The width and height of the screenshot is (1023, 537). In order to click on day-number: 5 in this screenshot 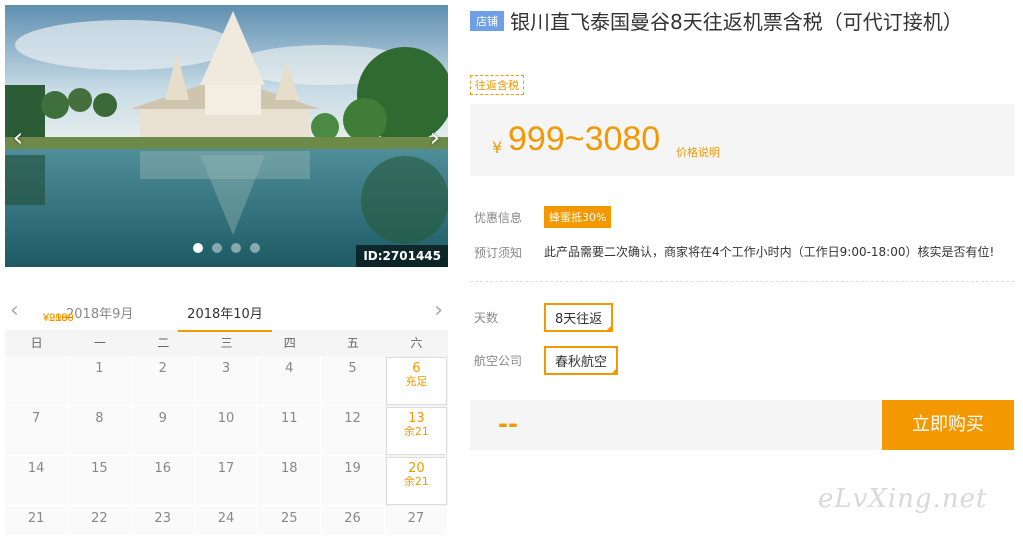, I will do `click(352, 368)`.